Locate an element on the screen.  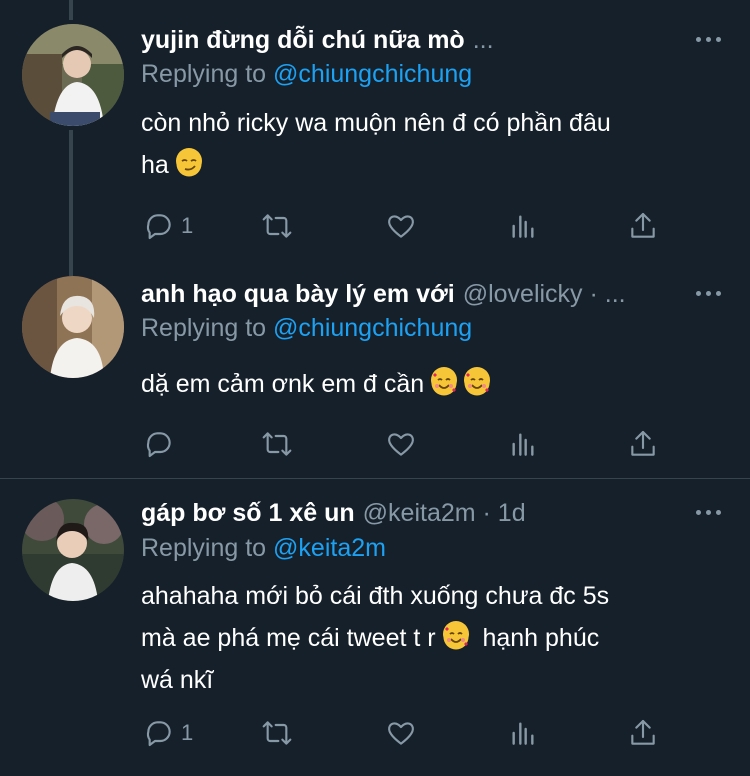
tweet-text-line: mà ae phá mẹ cái tweet t r hạnh phúc is located at coordinates (431, 638).